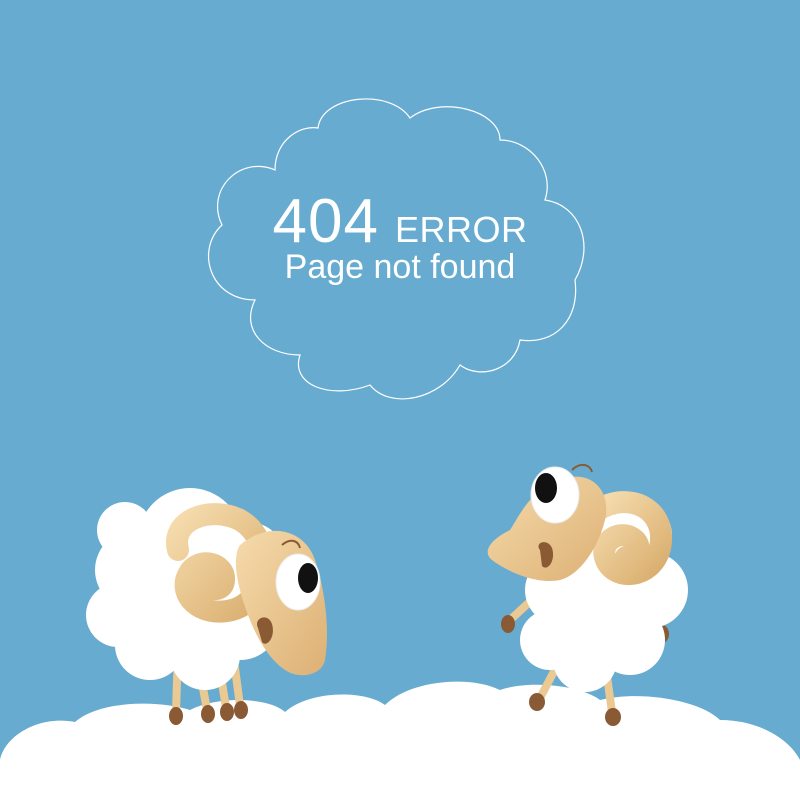  I want to click on error-message: Page not found, so click(400, 267).